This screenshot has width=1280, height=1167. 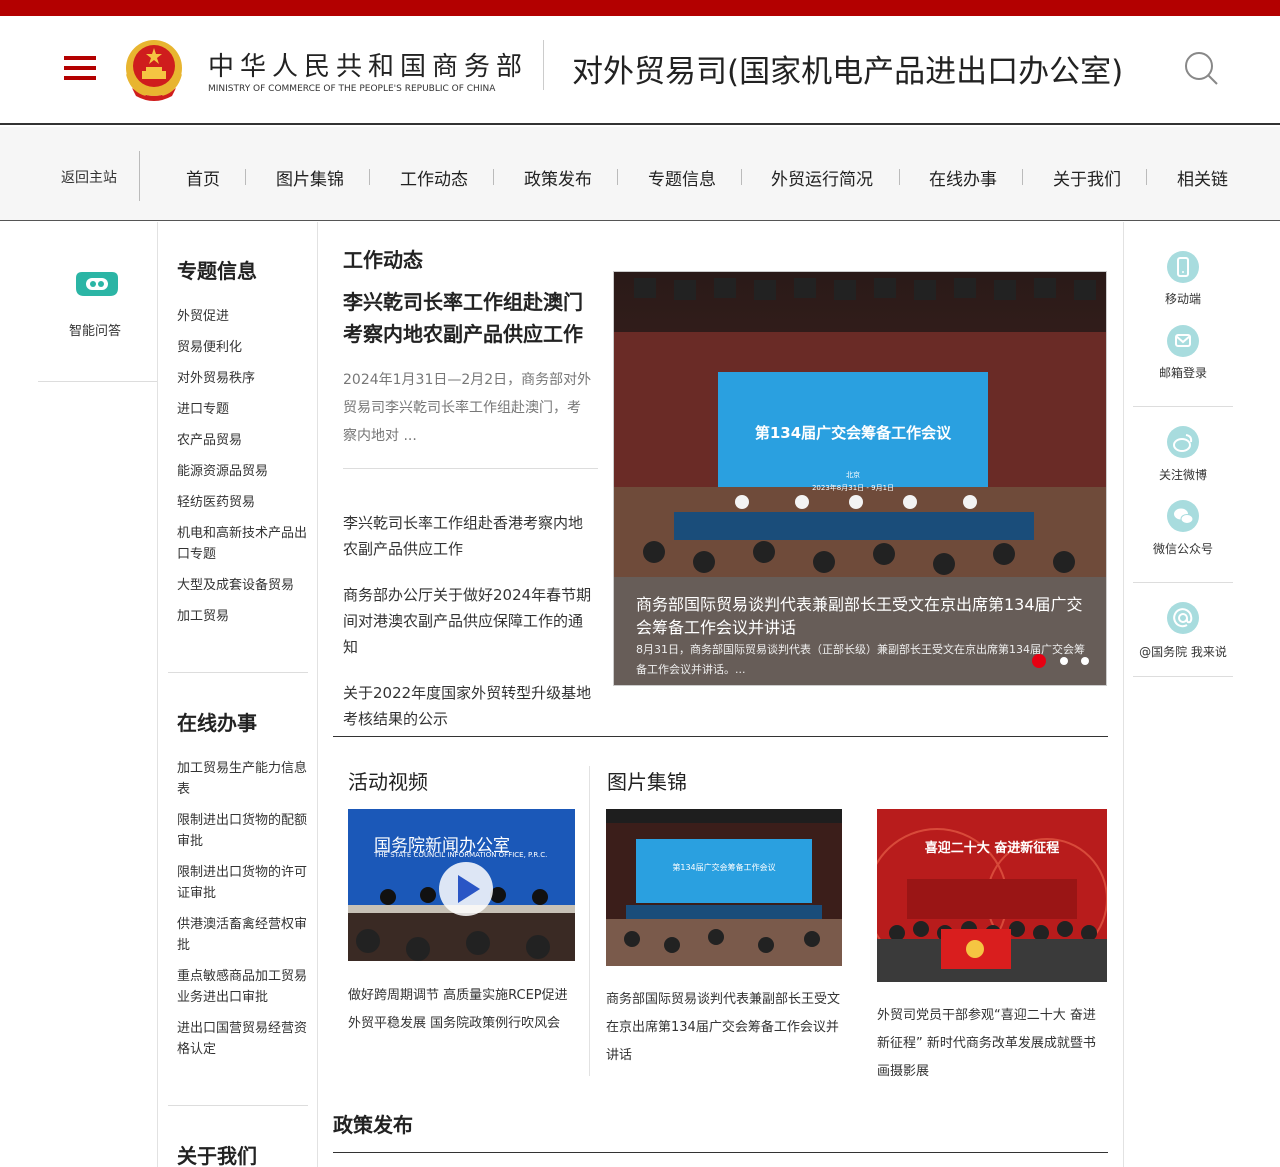 What do you see at coordinates (462, 1010) in the screenshot?
I see `video-caption: 做好跨周期调节 高质量实施RCEP促进外贸平稳发展 国务院政策例行吹风会` at bounding box center [462, 1010].